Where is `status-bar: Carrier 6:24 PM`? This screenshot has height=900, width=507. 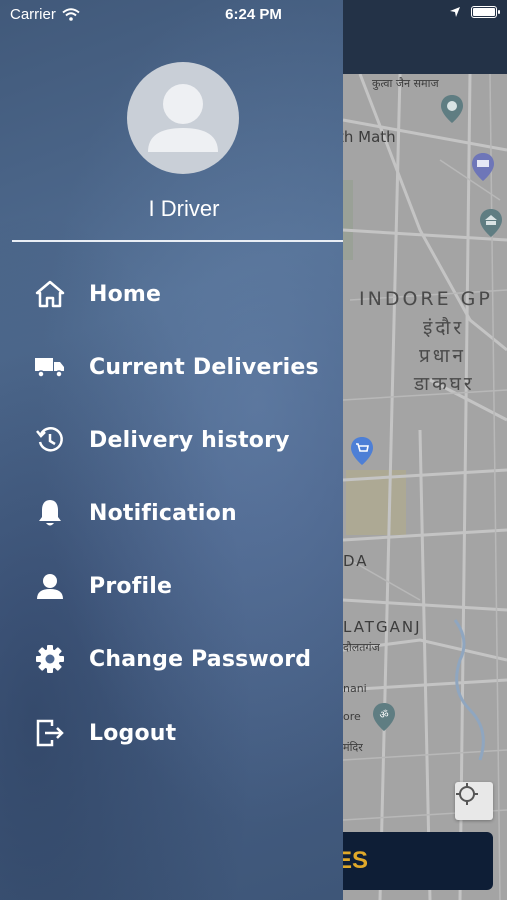 status-bar: Carrier 6:24 PM is located at coordinates (253, 14).